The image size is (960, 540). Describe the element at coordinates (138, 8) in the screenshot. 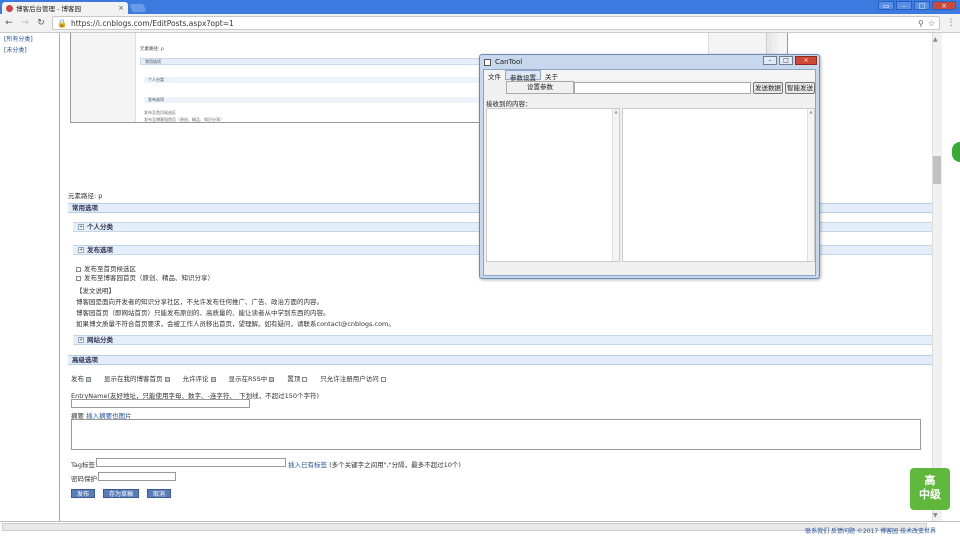

I see `new-tab-button` at that location.